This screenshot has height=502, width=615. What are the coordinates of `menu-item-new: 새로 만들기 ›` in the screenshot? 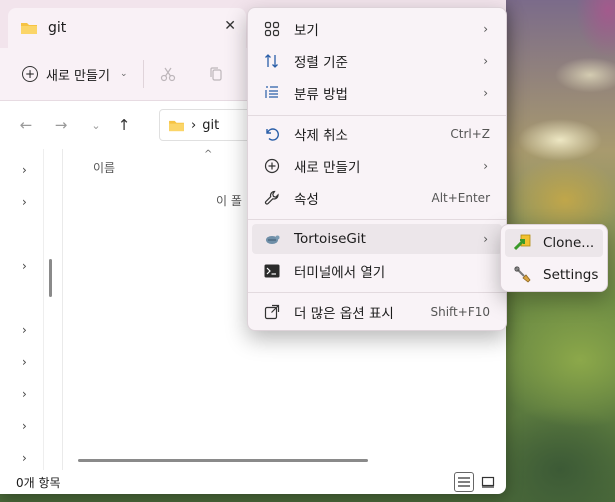 It's located at (377, 166).